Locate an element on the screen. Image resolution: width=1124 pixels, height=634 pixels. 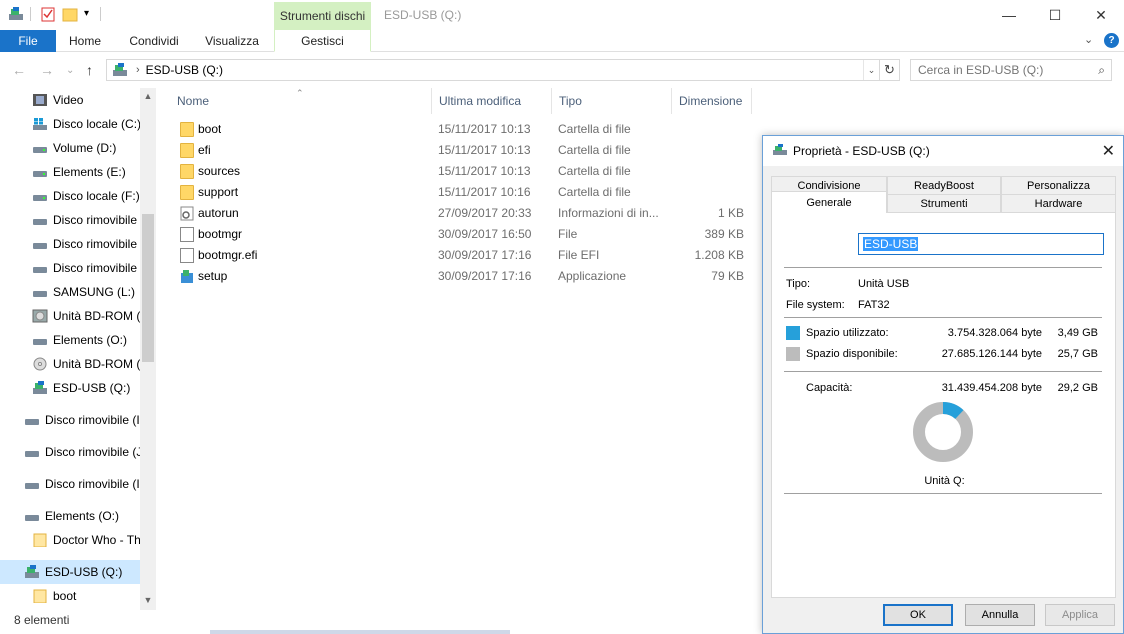
file-row: efi 15/11/2017 10:13 Cartella di file is located at coordinates (465, 150).